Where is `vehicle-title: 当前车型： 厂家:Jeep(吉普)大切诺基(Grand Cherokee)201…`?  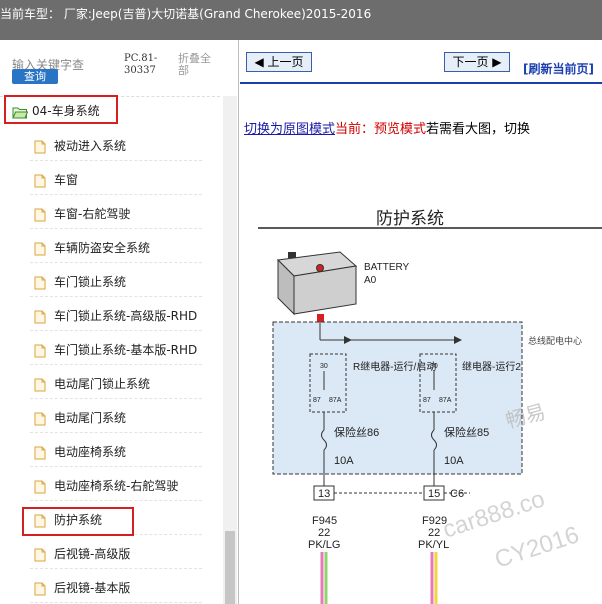 vehicle-title: 当前车型： 厂家:Jeep(吉普)大切诺基(Grand Cherokee)201… is located at coordinates (186, 14).